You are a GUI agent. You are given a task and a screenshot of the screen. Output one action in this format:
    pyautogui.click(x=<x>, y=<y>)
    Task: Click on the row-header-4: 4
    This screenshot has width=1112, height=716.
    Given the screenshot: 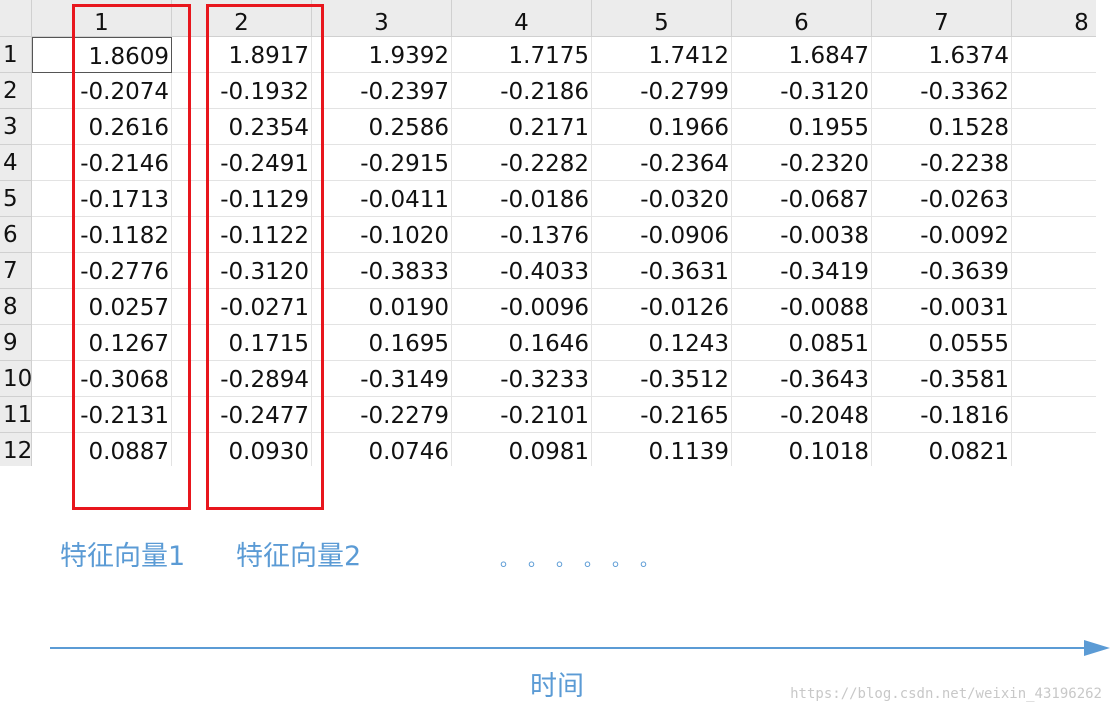 What is the action you would take?
    pyautogui.click(x=16, y=163)
    